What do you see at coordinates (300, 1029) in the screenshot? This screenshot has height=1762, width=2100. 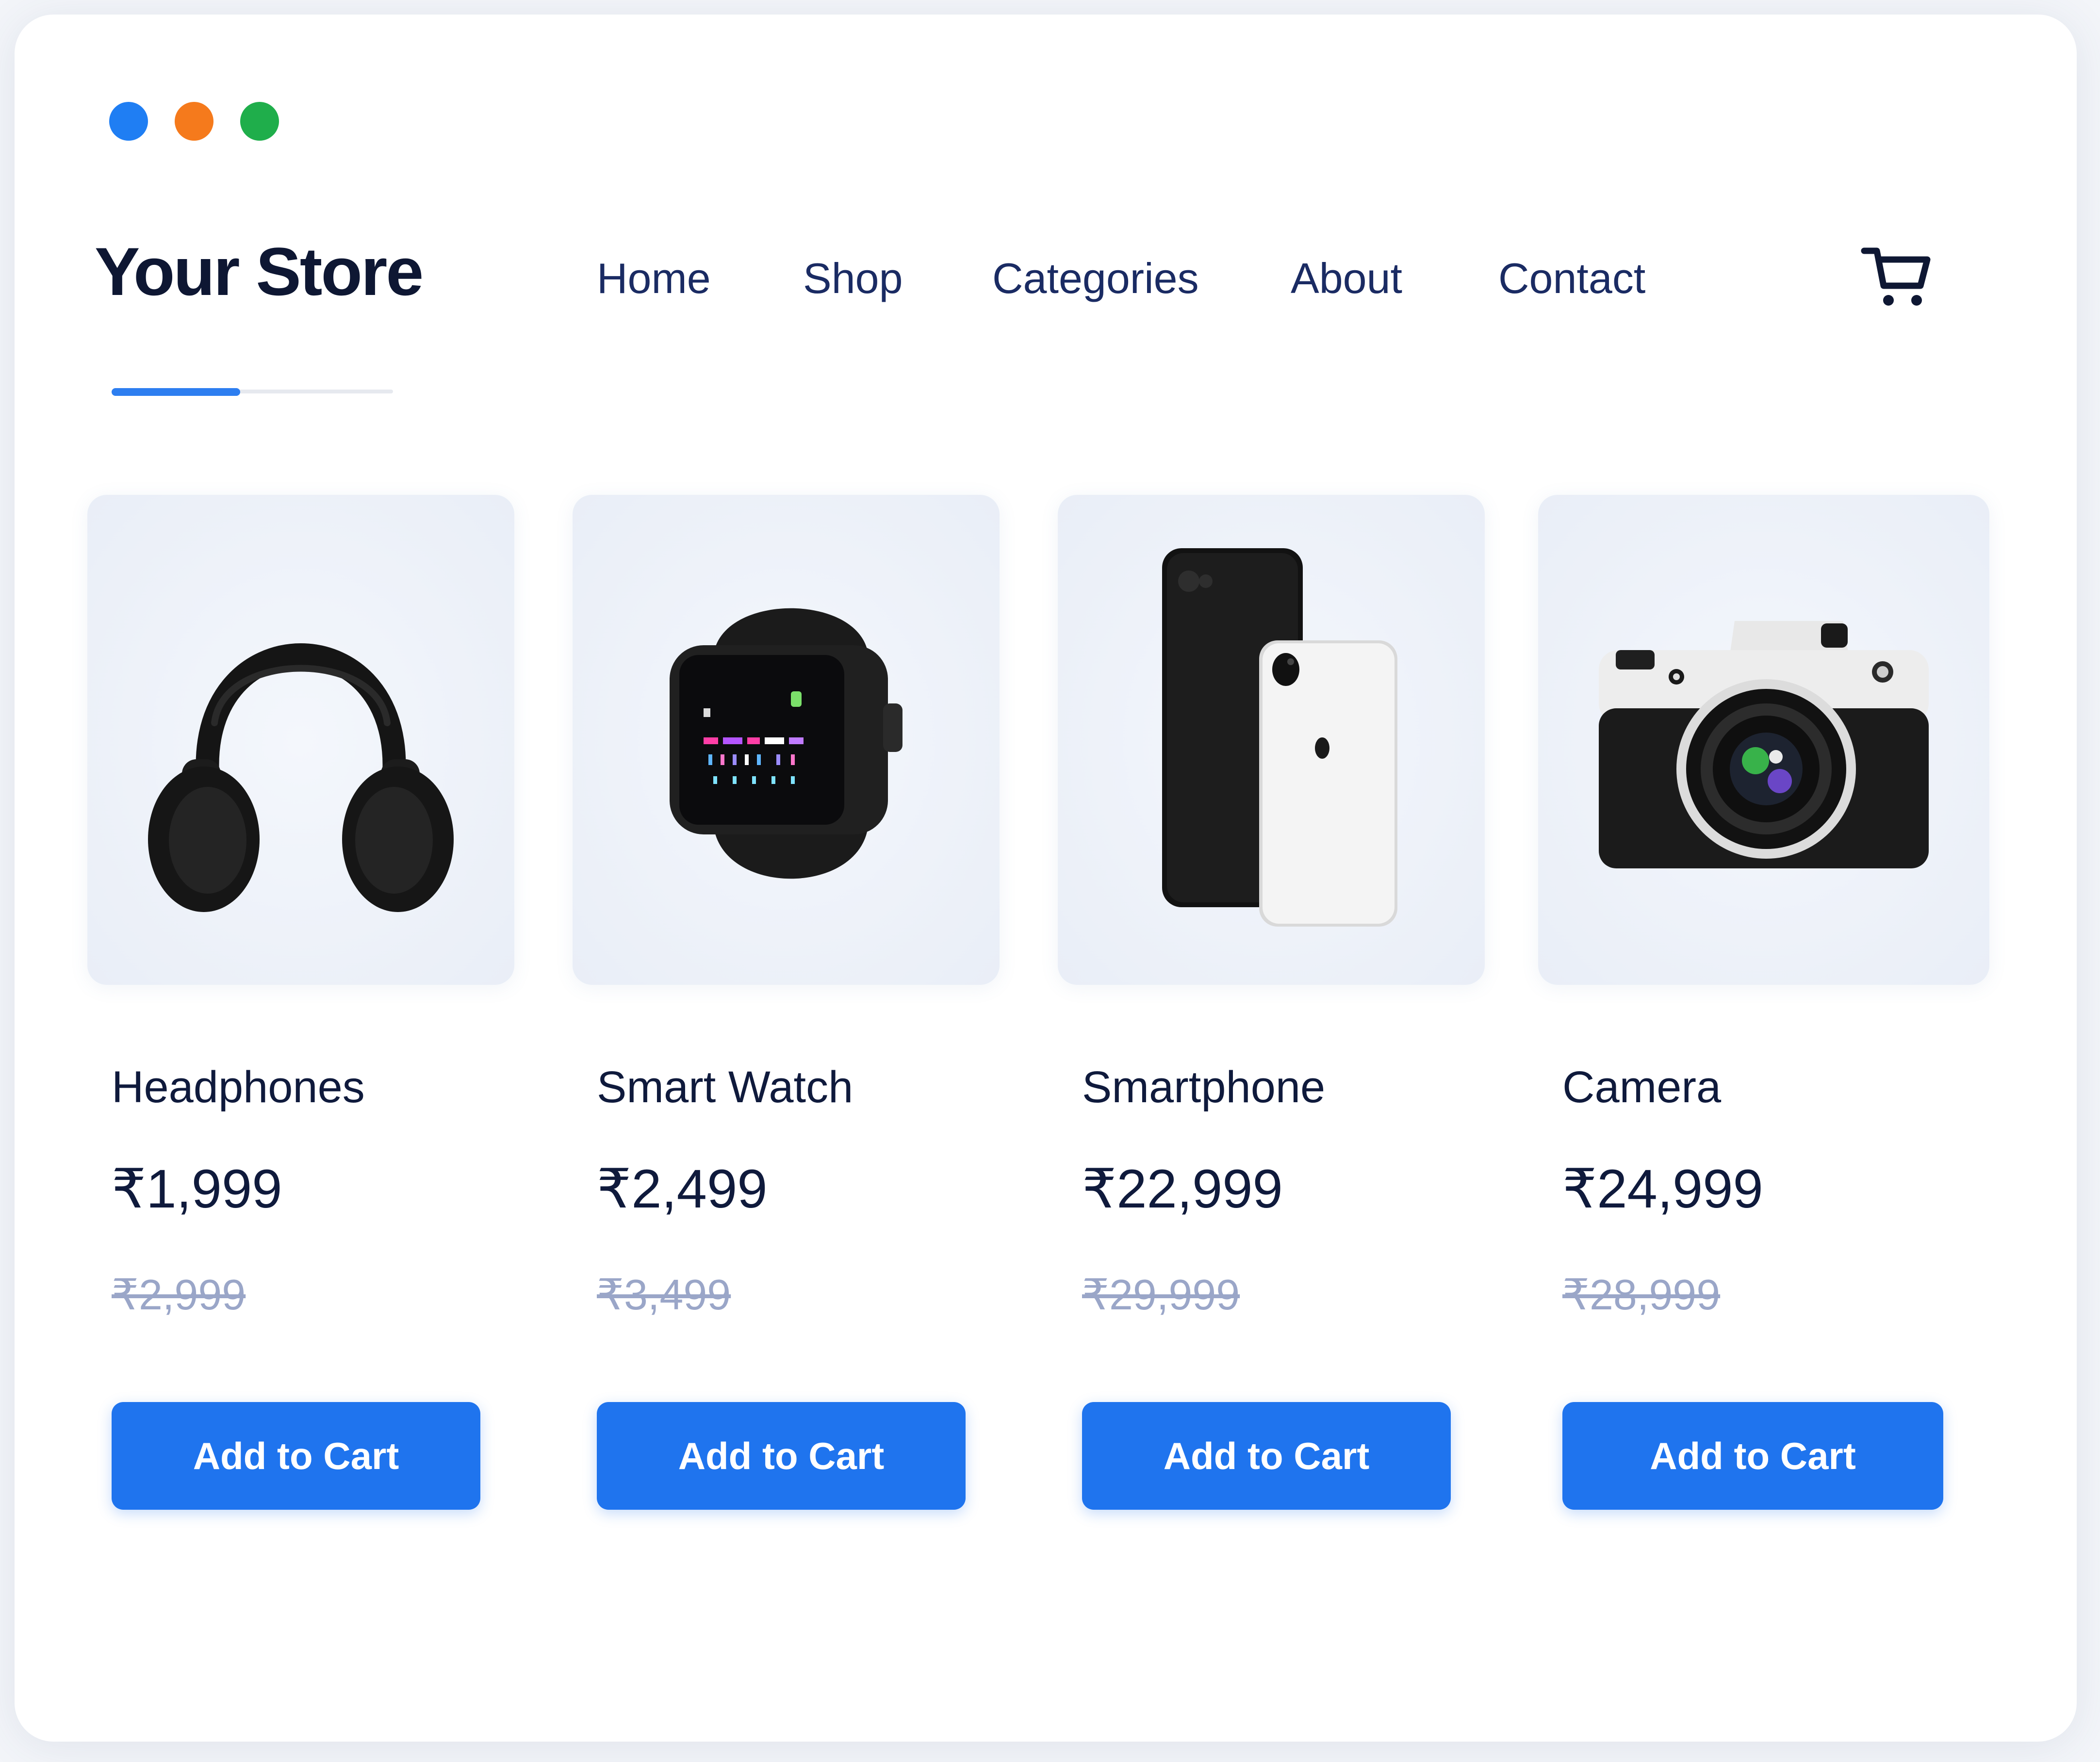 I see `product-card-headphones: Headphones ₹1,999 ₹2,999 Add to Cart` at bounding box center [300, 1029].